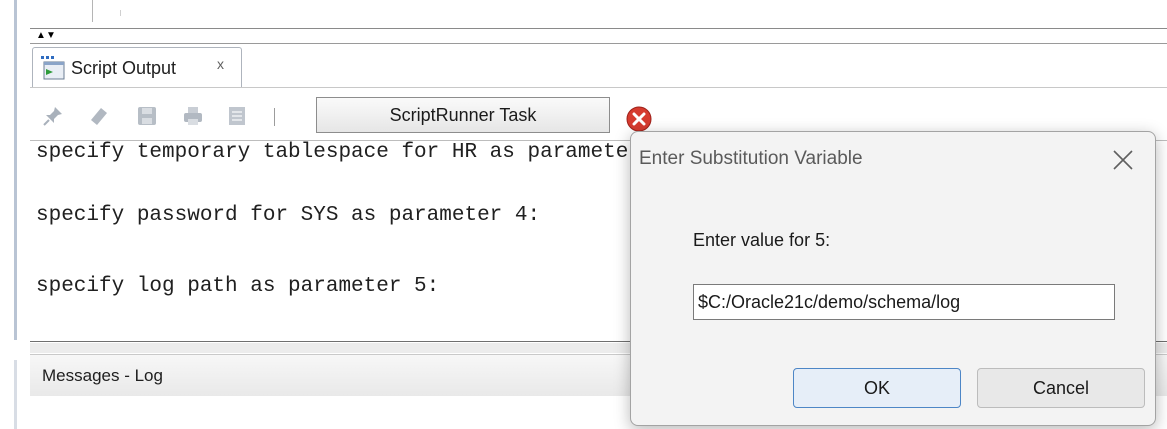 This screenshot has height=429, width=1167. What do you see at coordinates (751, 158) in the screenshot?
I see `dialog-title: Enter Substitution Variable` at bounding box center [751, 158].